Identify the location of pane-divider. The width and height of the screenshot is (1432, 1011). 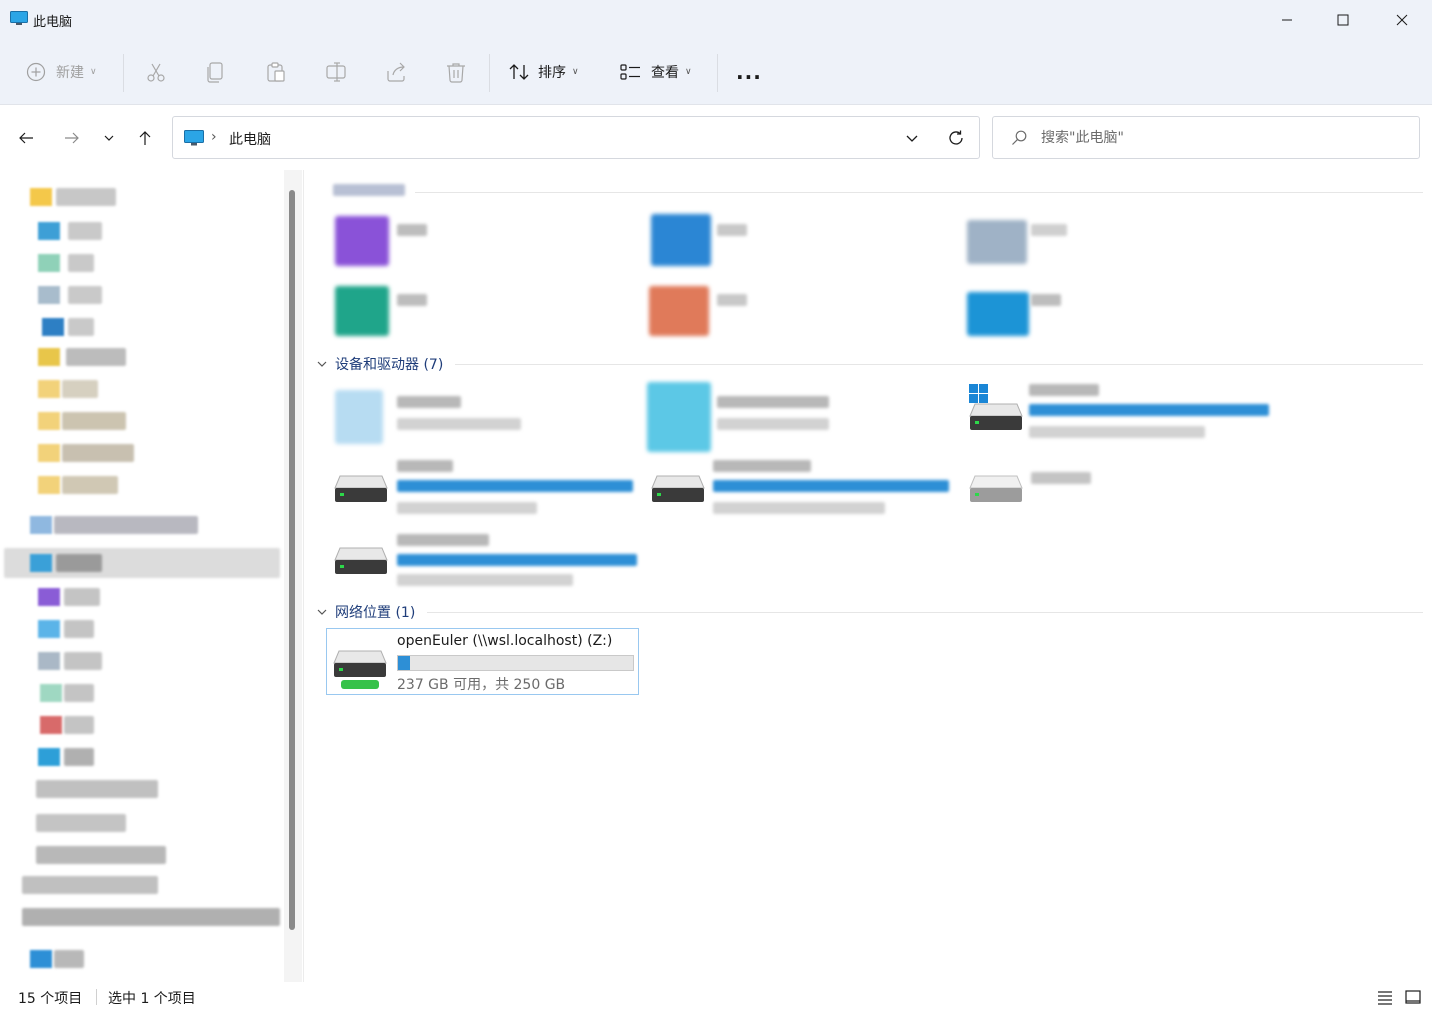
(303, 576).